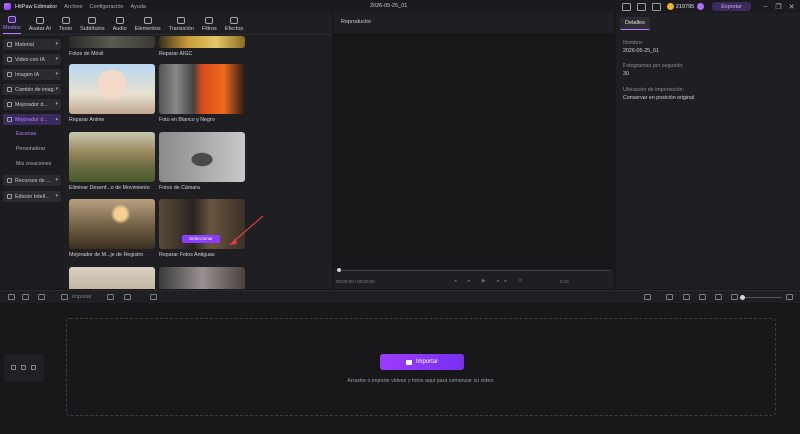  What do you see at coordinates (234, 25) in the screenshot?
I see `tab-efectos: Efectos` at bounding box center [234, 25].